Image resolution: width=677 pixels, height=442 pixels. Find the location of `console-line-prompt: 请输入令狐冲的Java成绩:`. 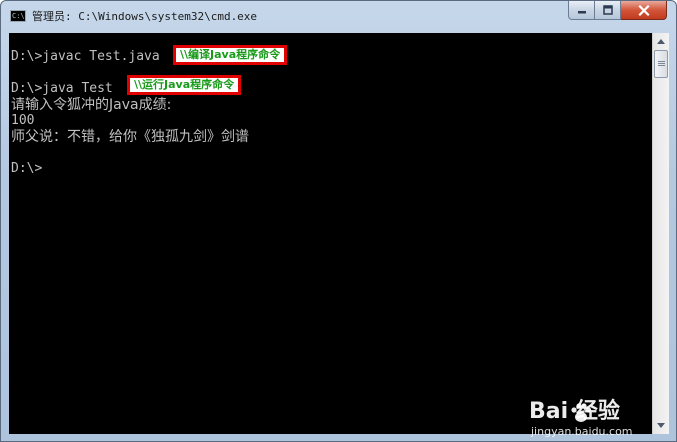

console-line-prompt: 请输入令狐冲的Java成绩: is located at coordinates (91, 105).